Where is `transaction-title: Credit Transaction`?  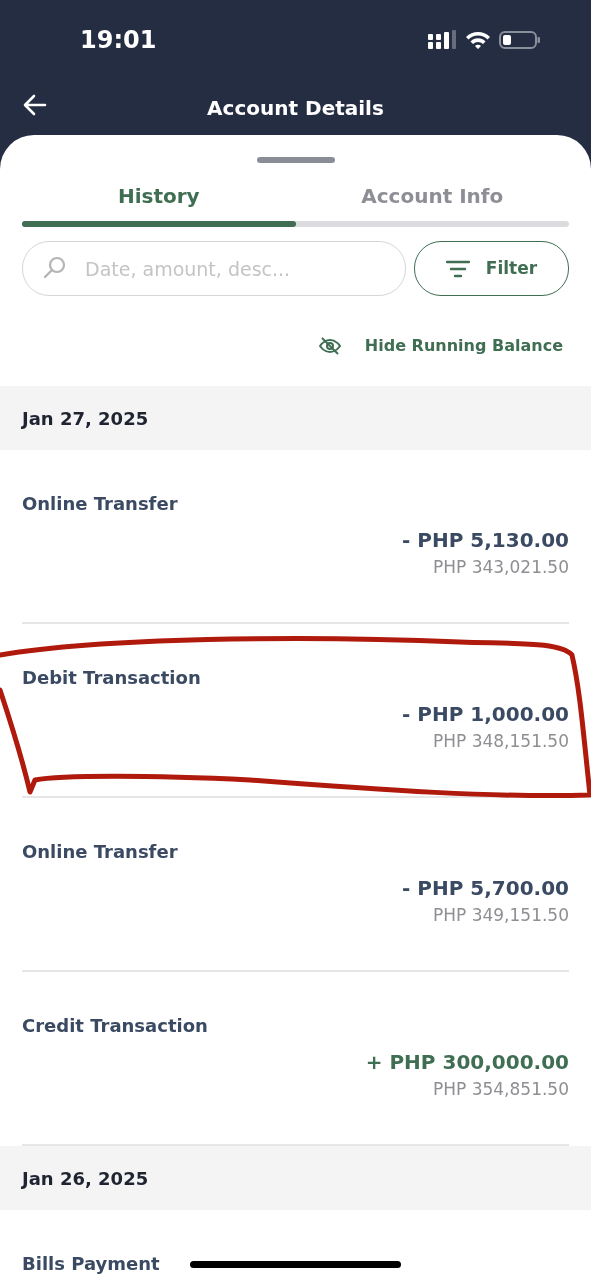 transaction-title: Credit Transaction is located at coordinates (115, 1025).